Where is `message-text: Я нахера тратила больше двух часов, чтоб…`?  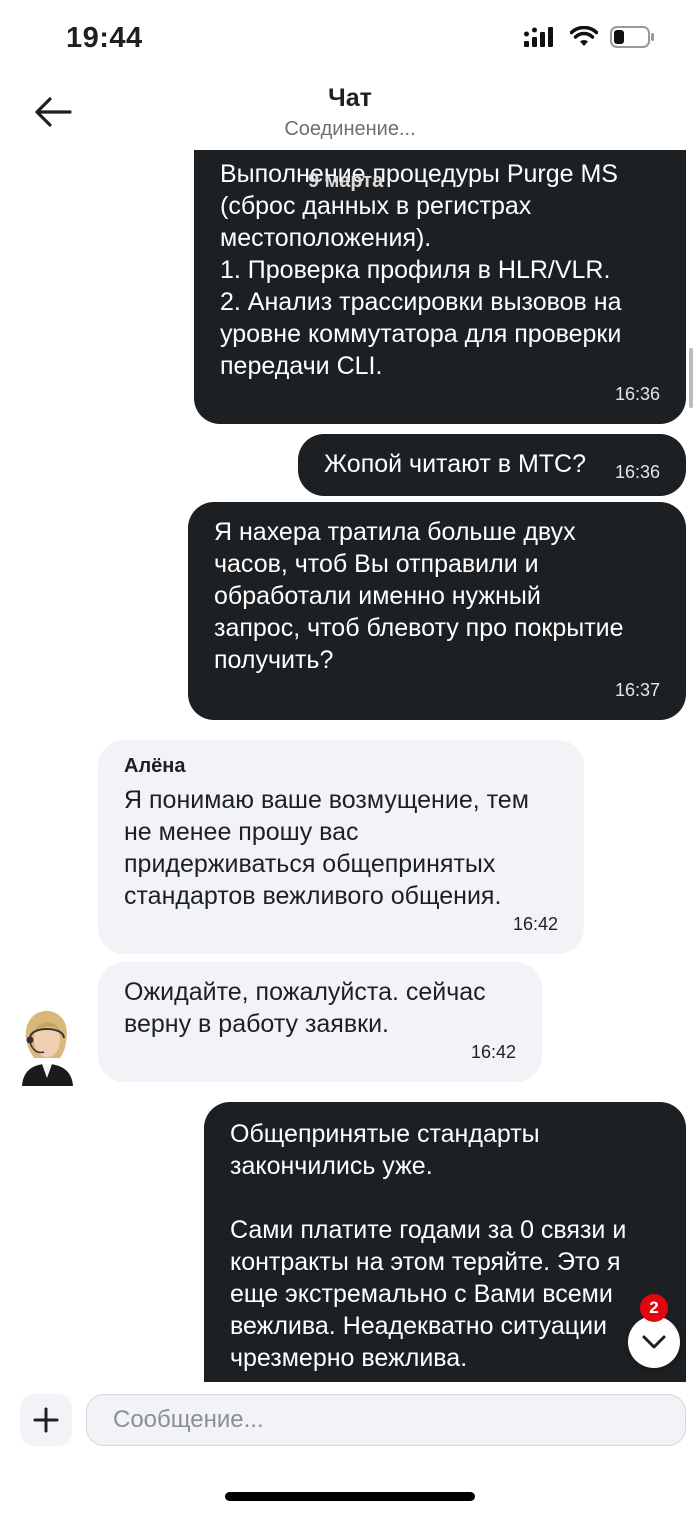 message-text: Я нахера тратила больше двух часов, чтоб… is located at coordinates (419, 596).